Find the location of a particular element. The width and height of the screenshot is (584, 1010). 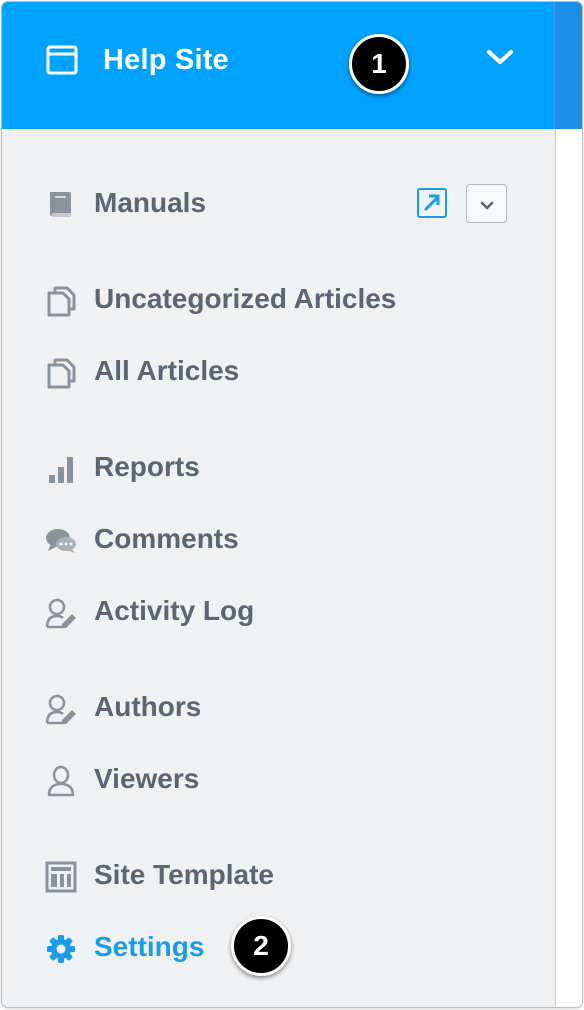

sidebar-item-activity-log: Activity Log is located at coordinates (278, 613).